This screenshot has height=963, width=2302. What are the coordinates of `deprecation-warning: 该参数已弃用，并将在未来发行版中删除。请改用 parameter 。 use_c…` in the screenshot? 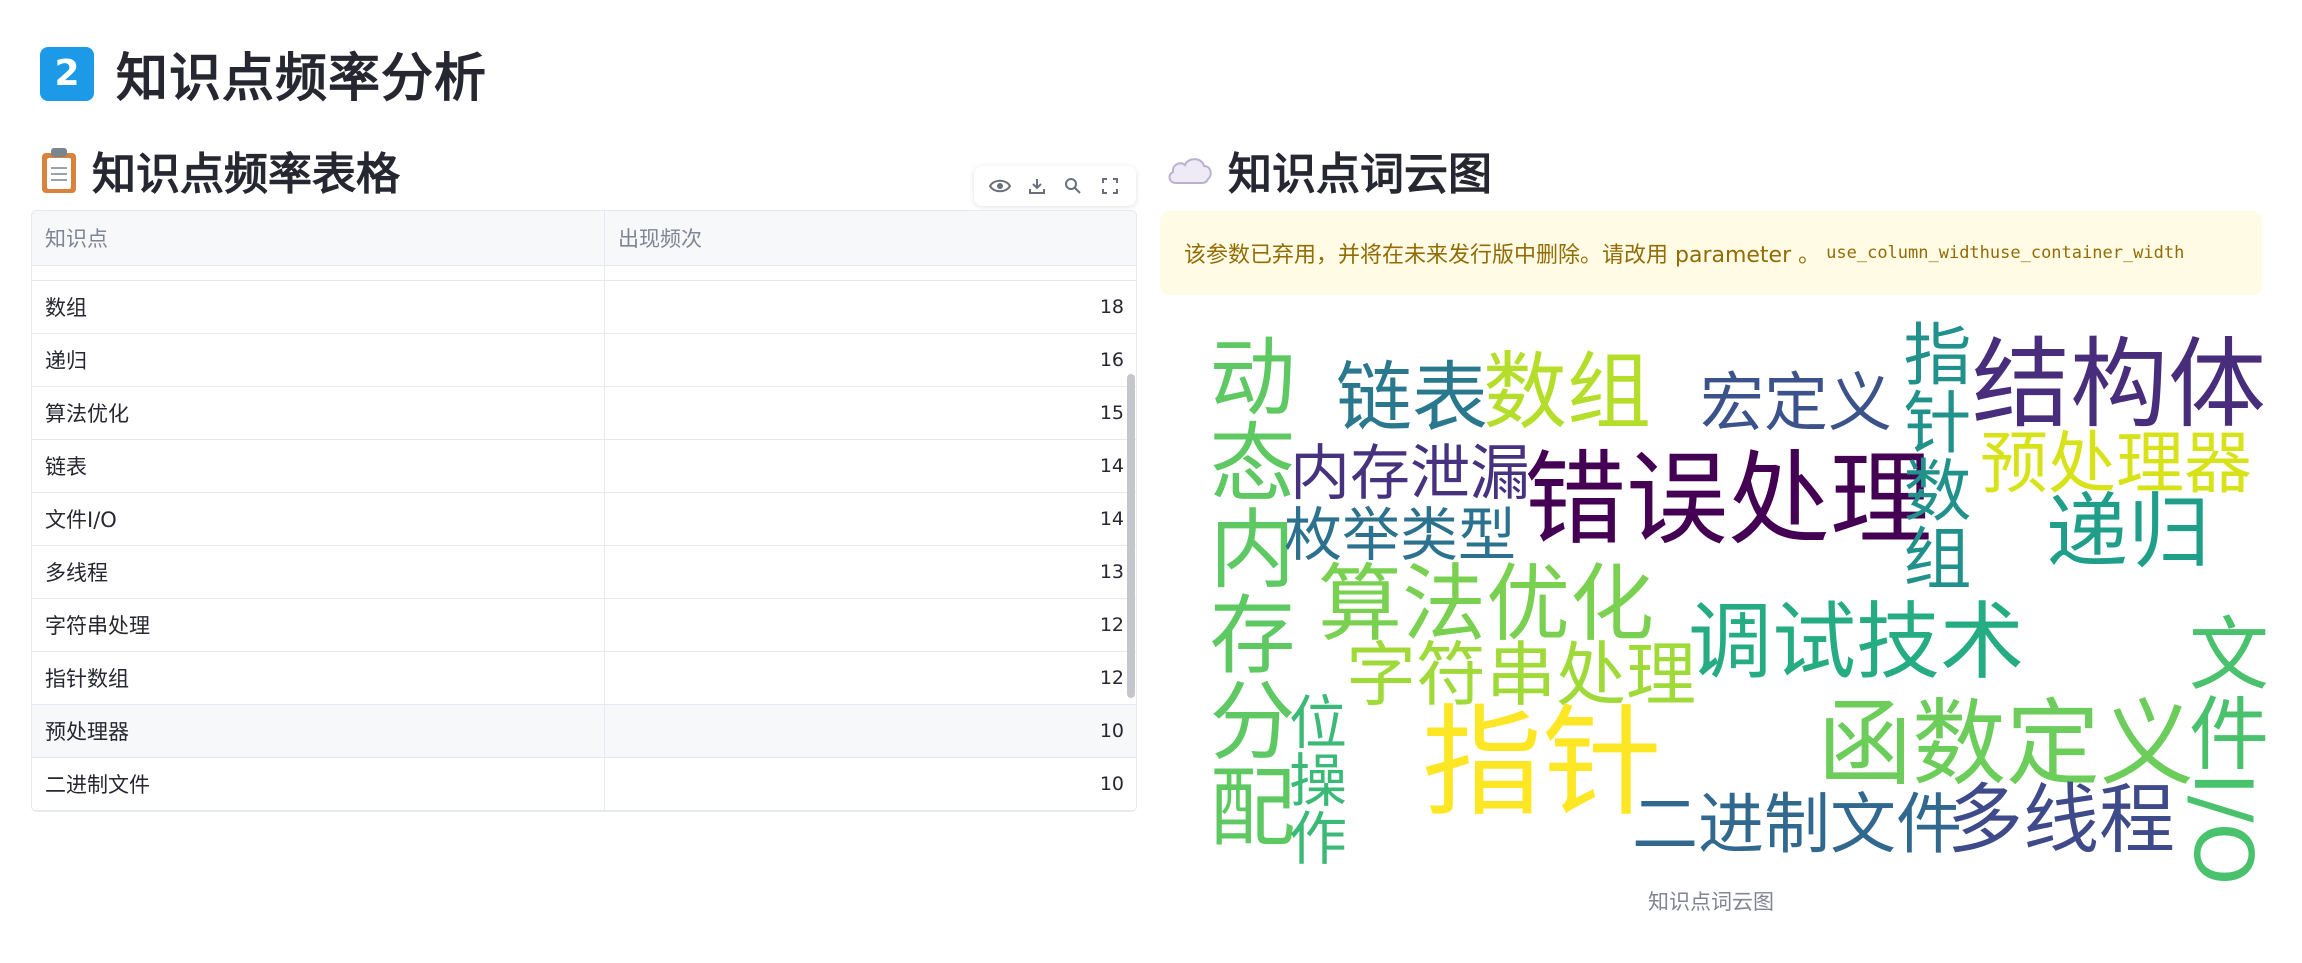 It's located at (1711, 253).